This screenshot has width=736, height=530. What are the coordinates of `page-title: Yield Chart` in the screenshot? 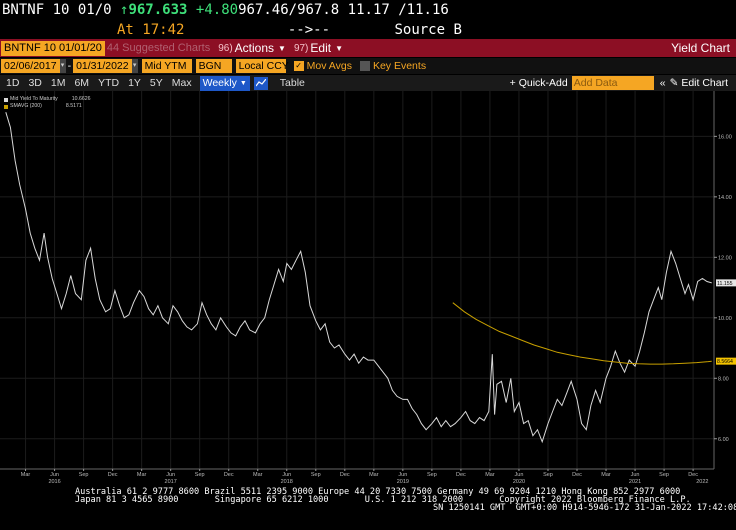 It's located at (700, 48).